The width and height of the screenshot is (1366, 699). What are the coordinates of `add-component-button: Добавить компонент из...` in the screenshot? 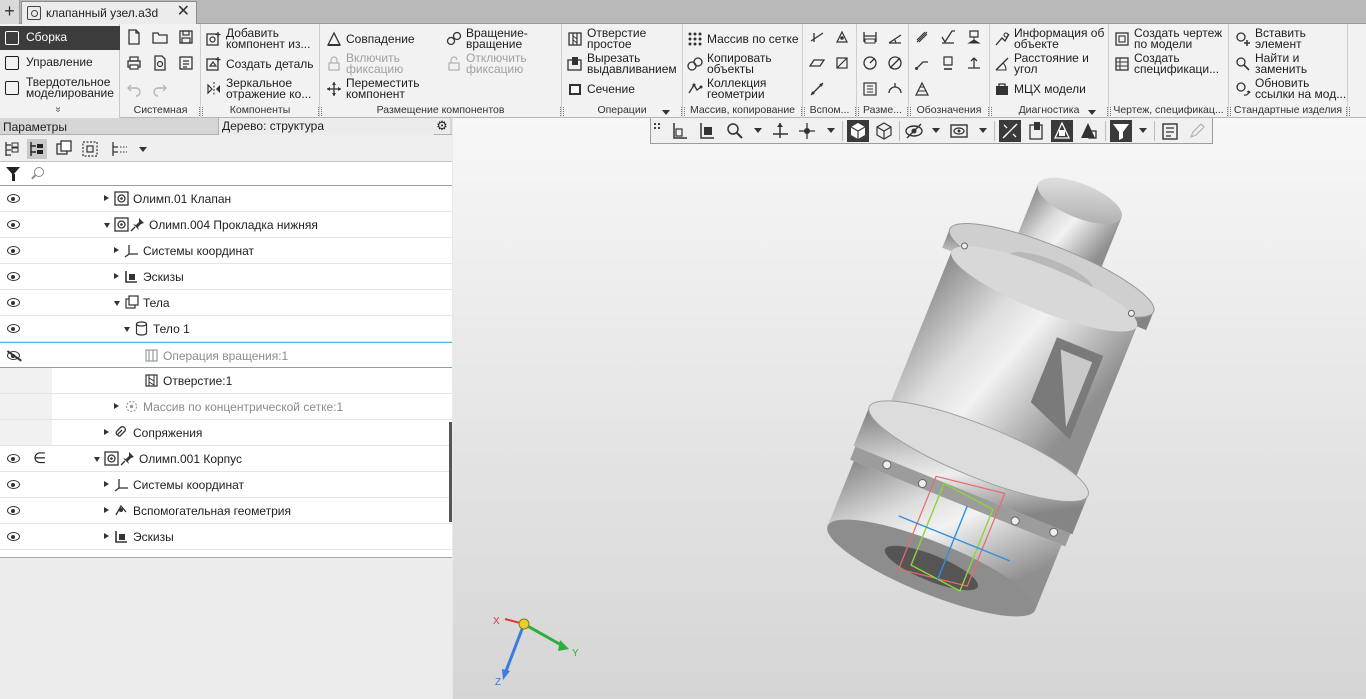 It's located at (262, 39).